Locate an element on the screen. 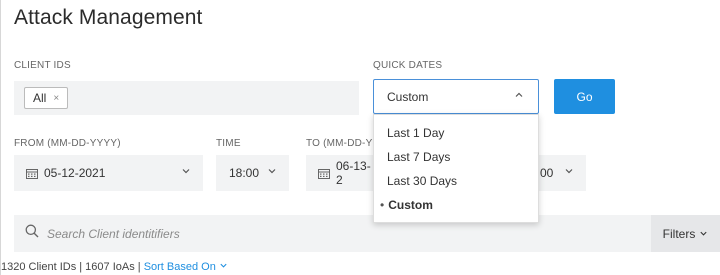  client-chip-all: All × is located at coordinates (46, 98).